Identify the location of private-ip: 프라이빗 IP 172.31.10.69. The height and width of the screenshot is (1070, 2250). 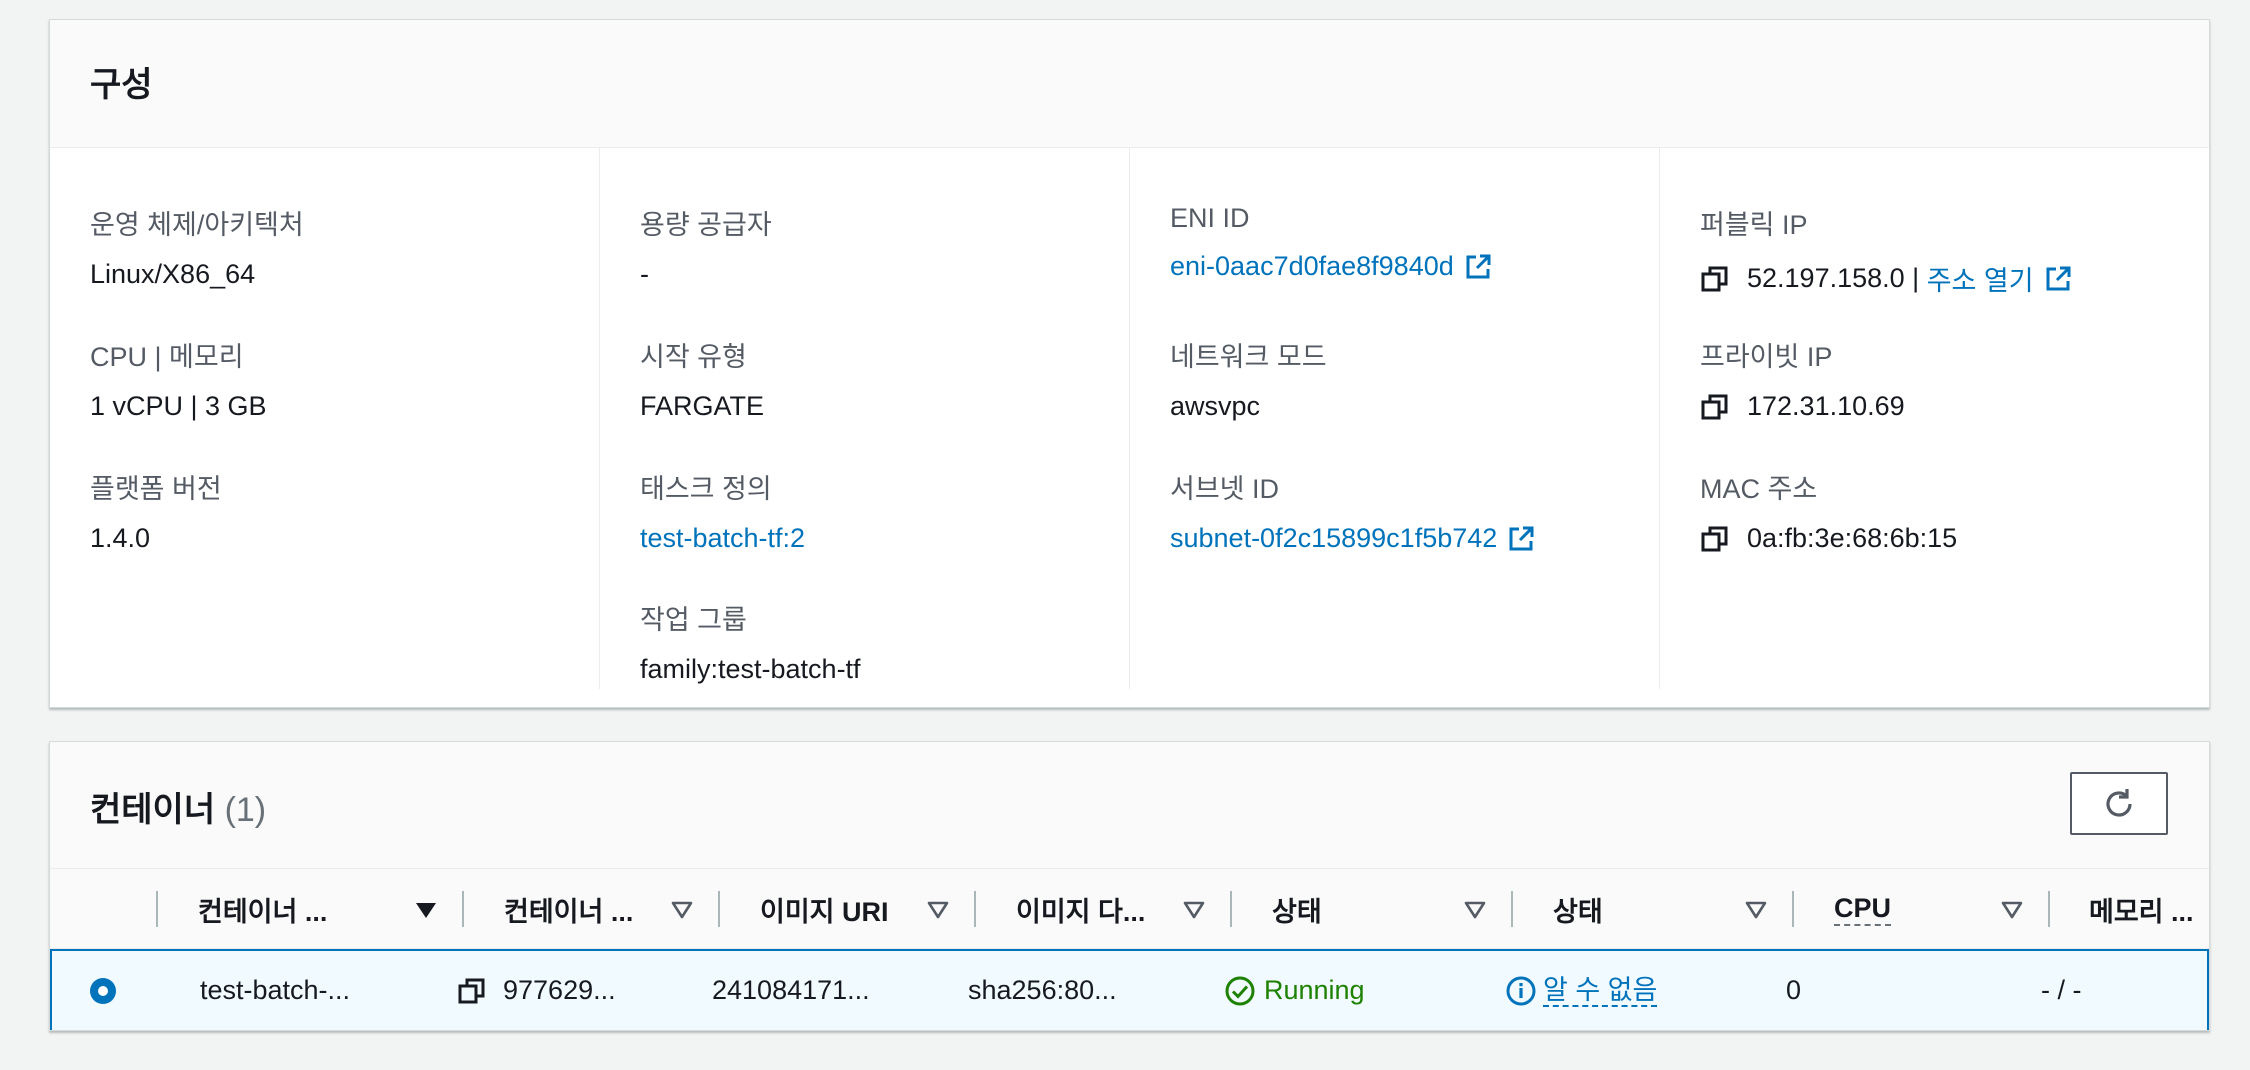
(1802, 378).